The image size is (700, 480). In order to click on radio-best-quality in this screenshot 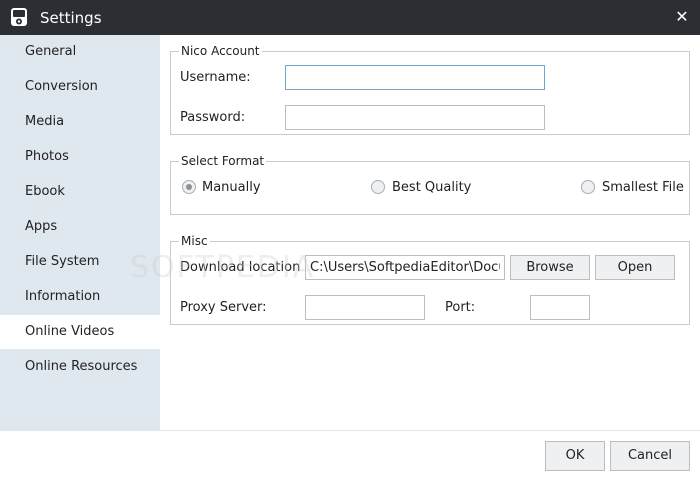, I will do `click(378, 187)`.